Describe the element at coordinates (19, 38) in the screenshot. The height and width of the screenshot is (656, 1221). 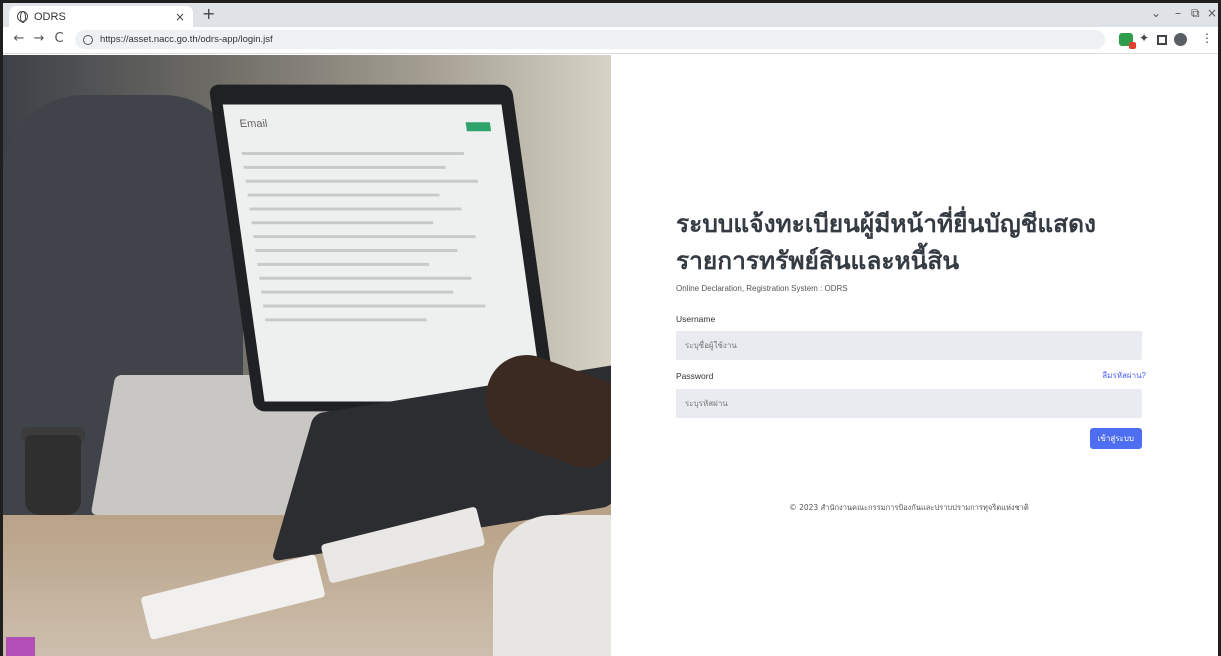
I see `back-button: ←` at that location.